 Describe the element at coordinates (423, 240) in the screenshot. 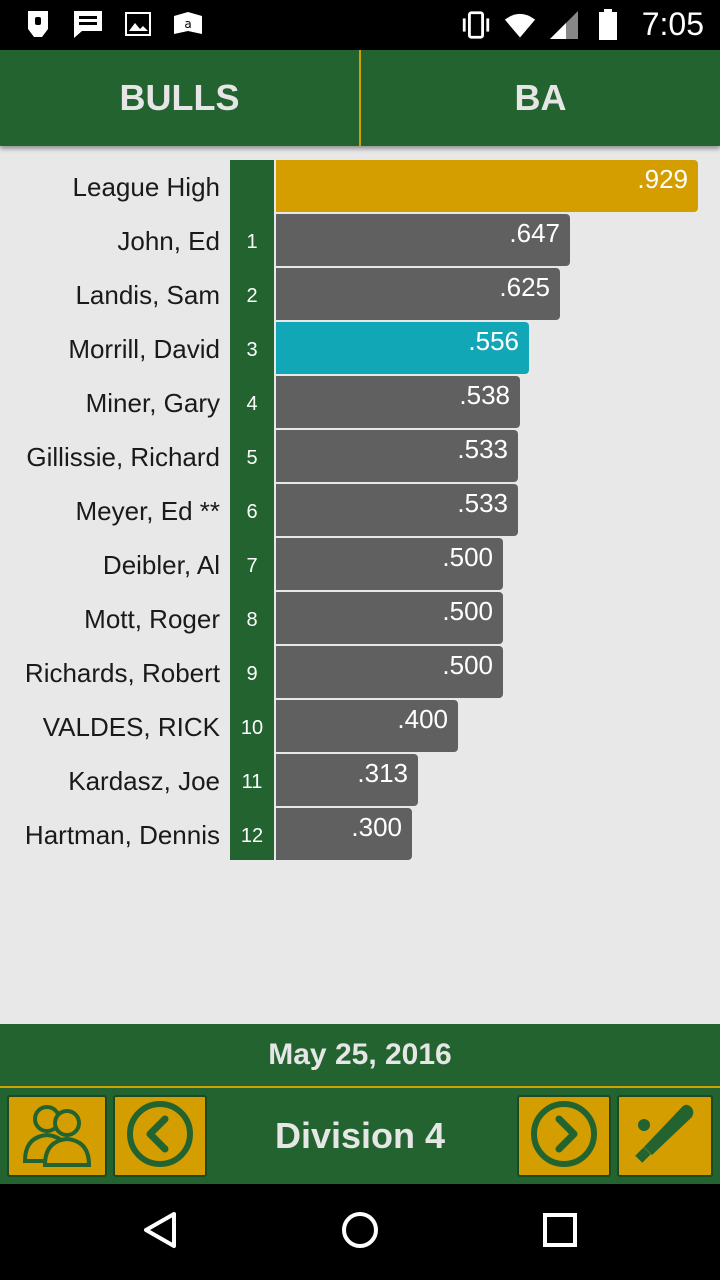

I see `value-bar: .647` at that location.